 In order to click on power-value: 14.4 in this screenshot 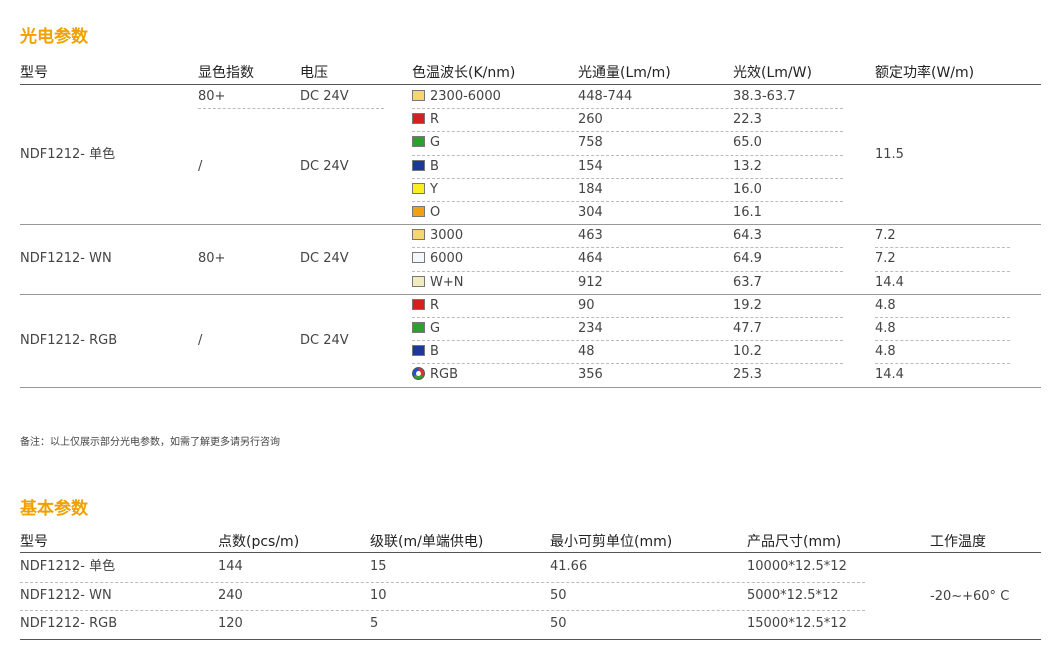, I will do `click(889, 375)`.